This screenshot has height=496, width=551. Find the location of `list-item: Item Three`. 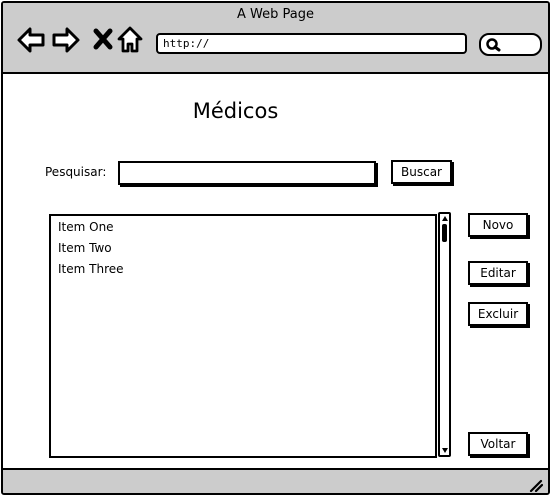

list-item: Item Three is located at coordinates (91, 269).